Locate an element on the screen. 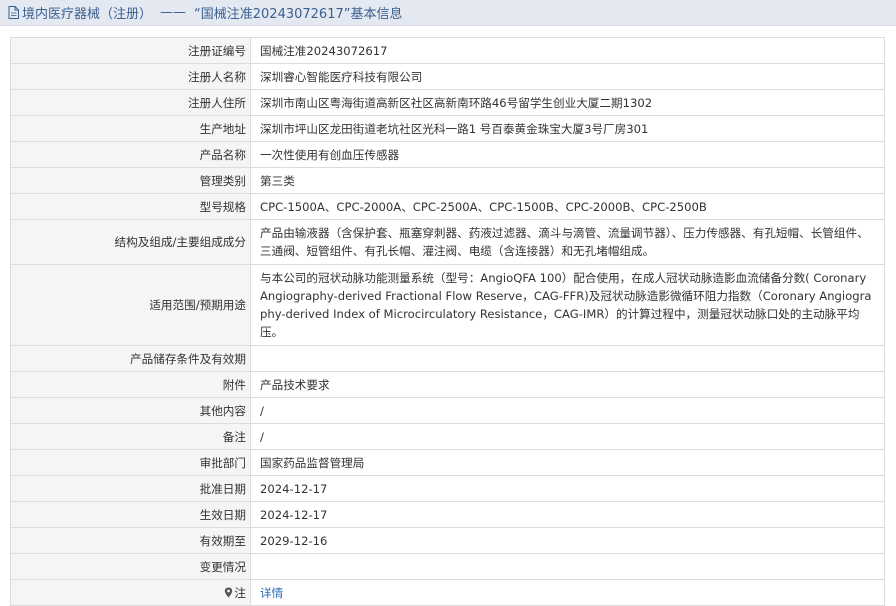  table-row: 变更情况 is located at coordinates (447, 566).